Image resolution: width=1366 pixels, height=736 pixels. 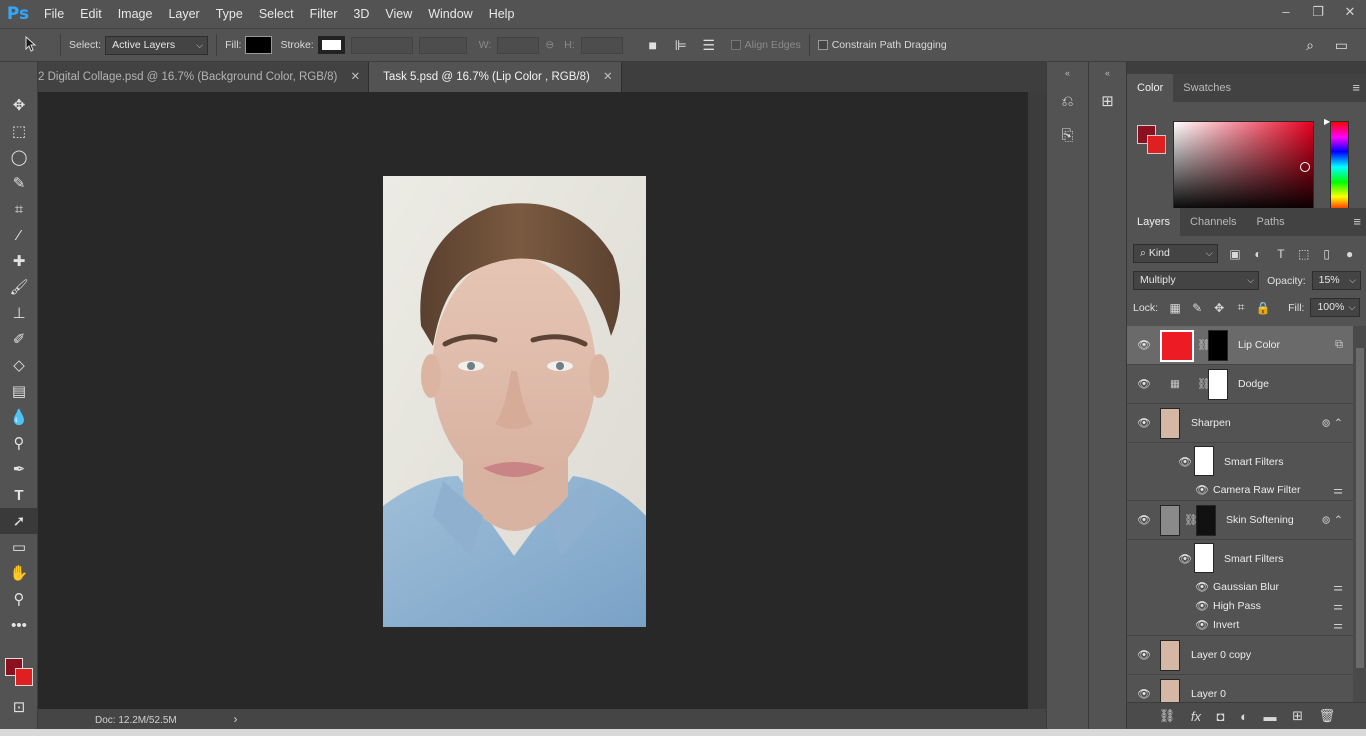 What do you see at coordinates (1154, 222) in the screenshot?
I see `tab-layers: Layers` at bounding box center [1154, 222].